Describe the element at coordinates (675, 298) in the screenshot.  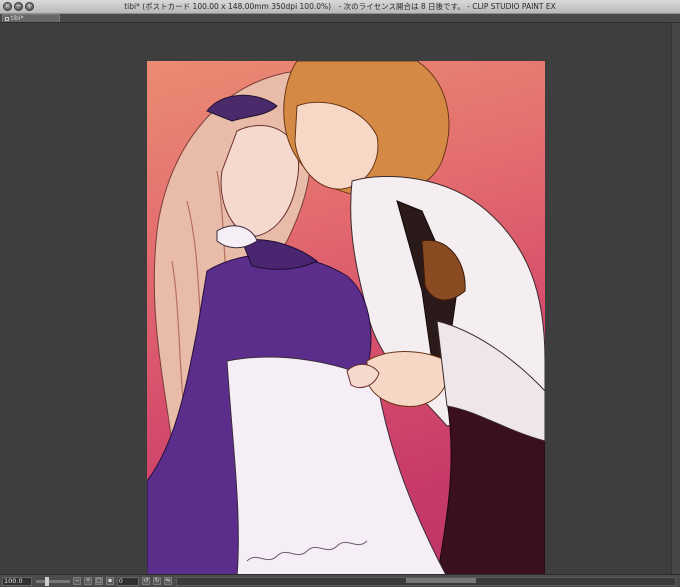
I see `vertical-scrollbar` at that location.